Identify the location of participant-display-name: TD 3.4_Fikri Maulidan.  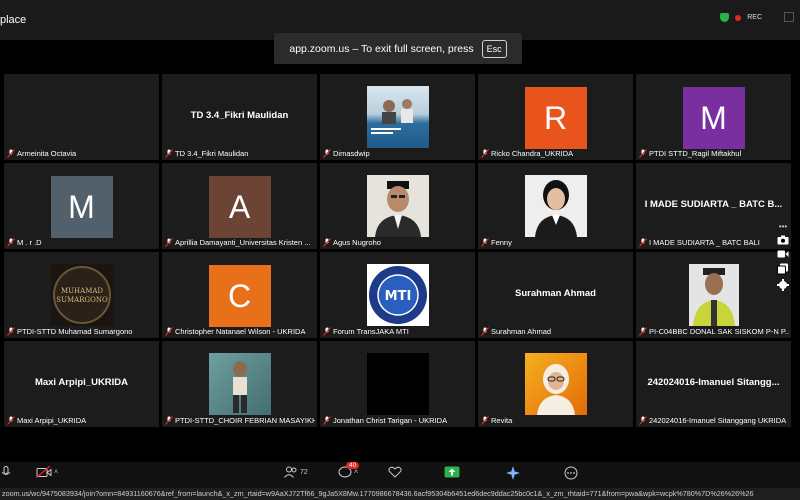
(239, 115).